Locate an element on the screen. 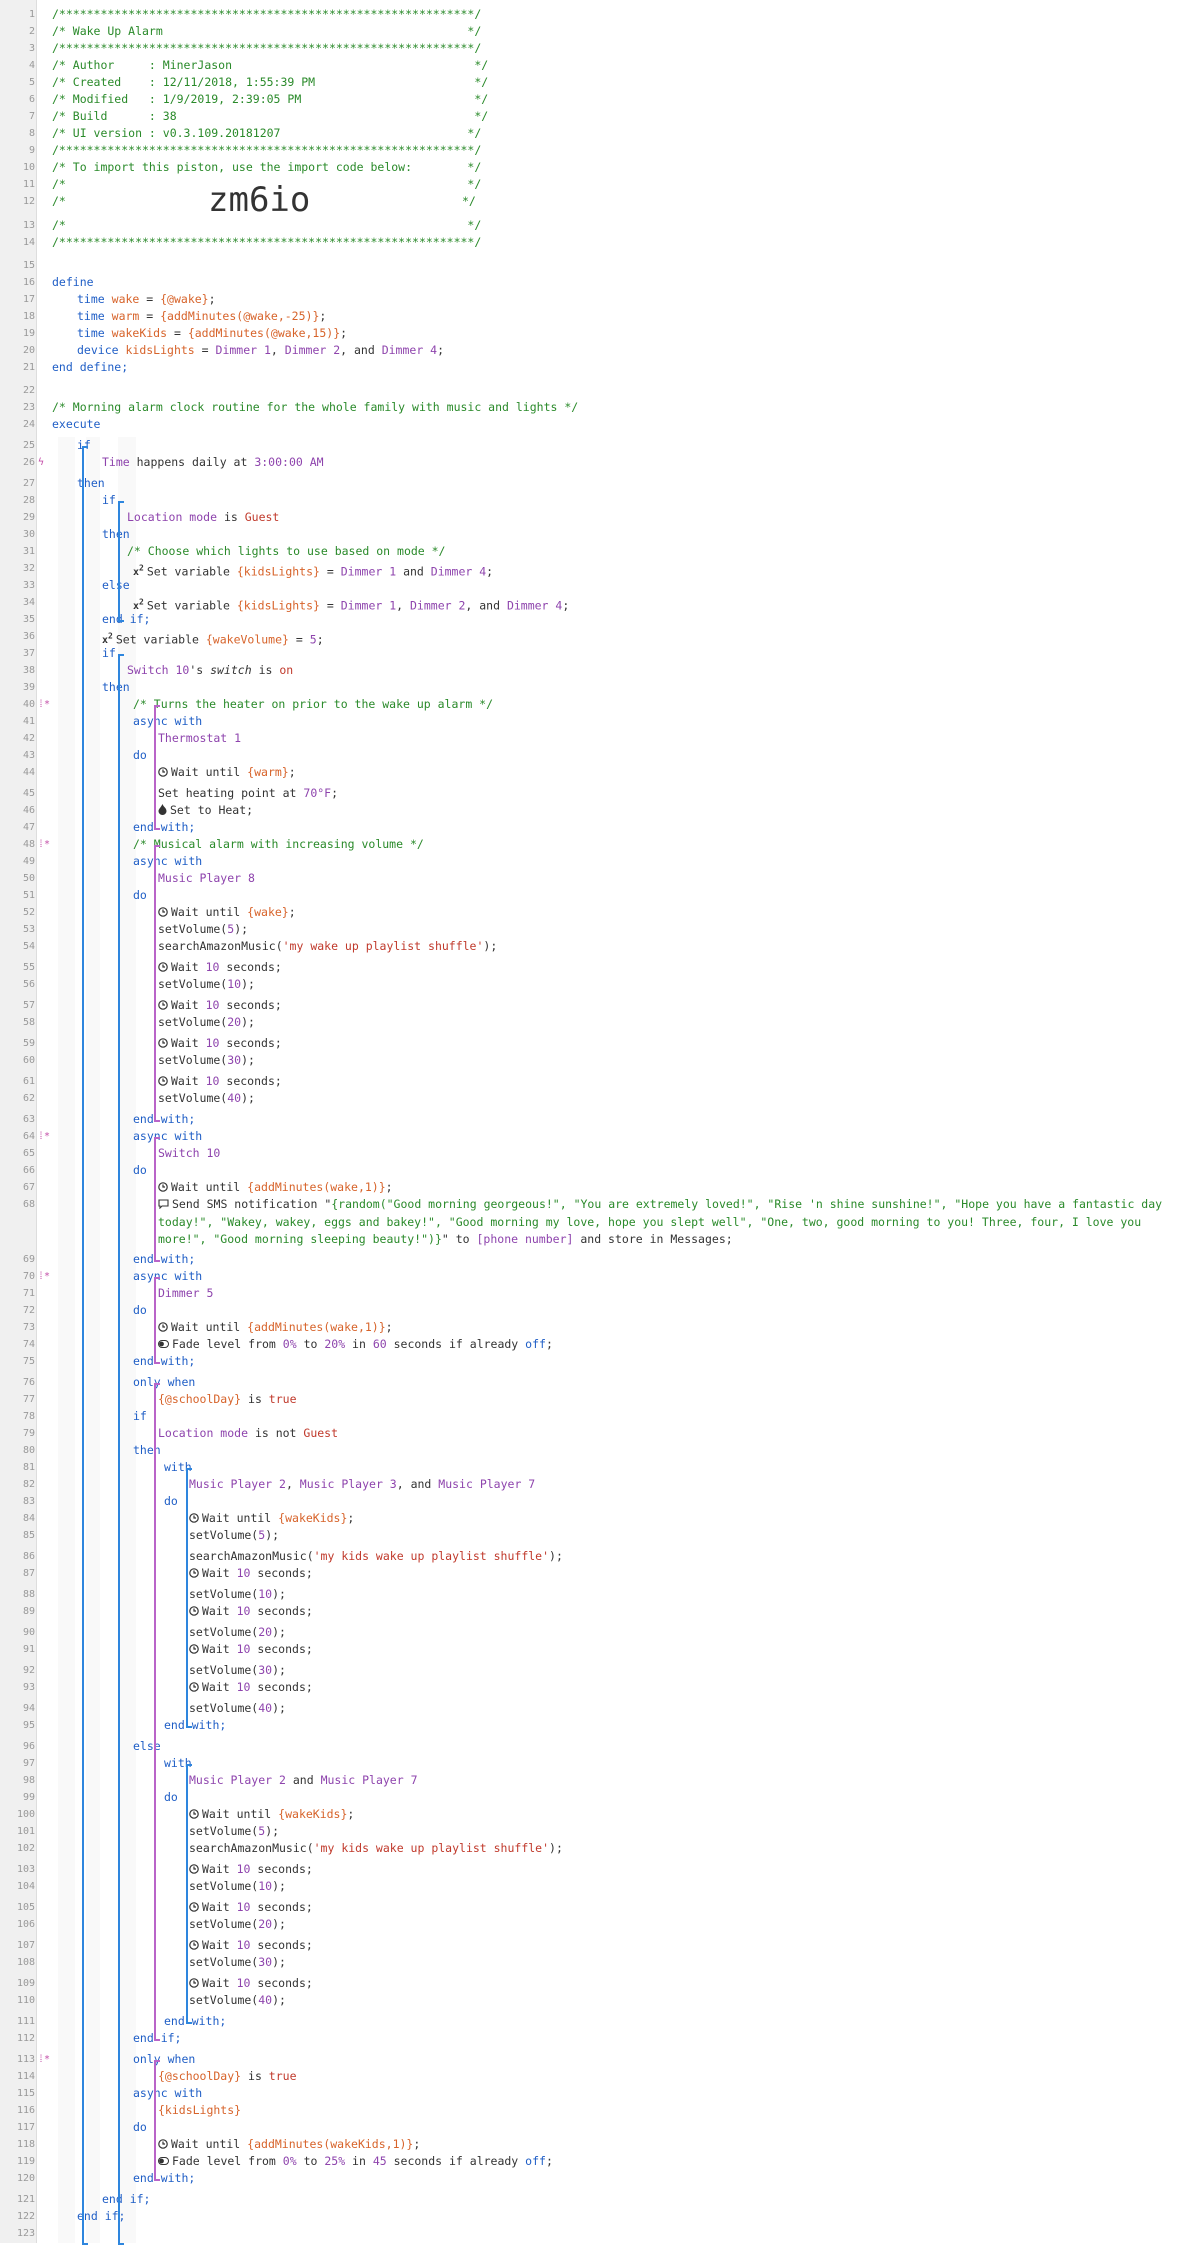  line-text: define is located at coordinates (73, 282).